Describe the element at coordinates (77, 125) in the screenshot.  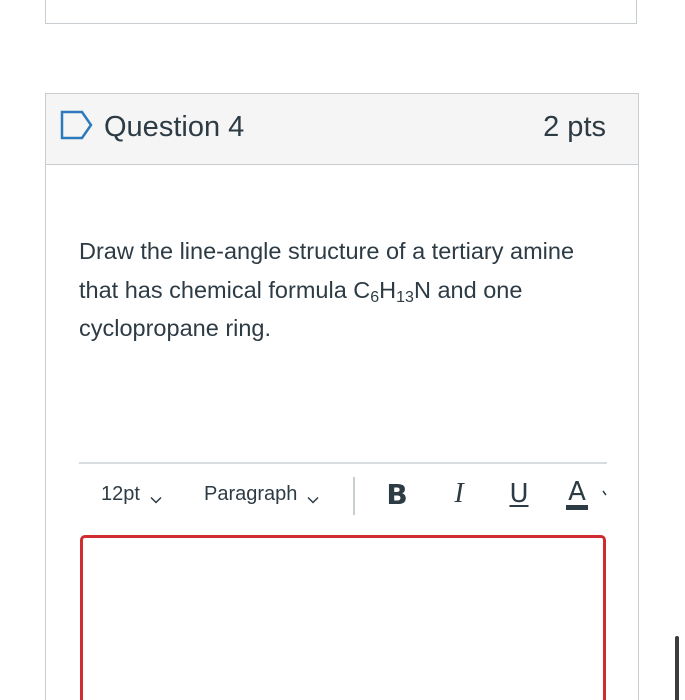
I see `bookmark-flag-icon` at that location.